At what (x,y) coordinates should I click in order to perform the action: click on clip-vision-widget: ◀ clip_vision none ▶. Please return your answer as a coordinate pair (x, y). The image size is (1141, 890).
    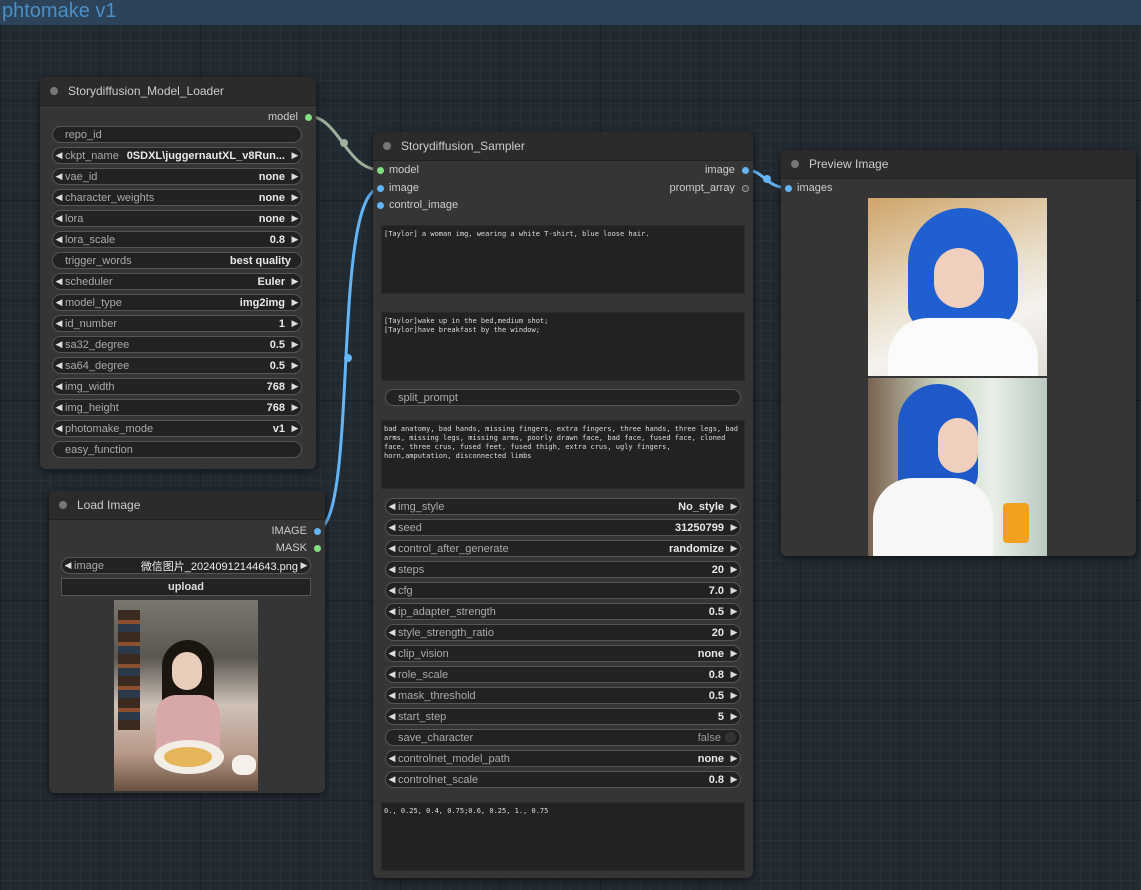
    Looking at the image, I should click on (563, 653).